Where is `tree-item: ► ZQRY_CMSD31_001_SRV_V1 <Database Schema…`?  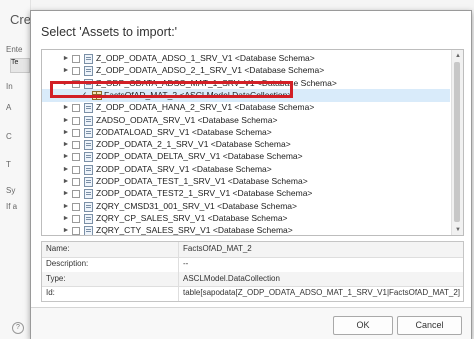
tree-item: ► ZQRY_CMSD31_001_SRV_V1 <Database Schema… is located at coordinates (246, 206).